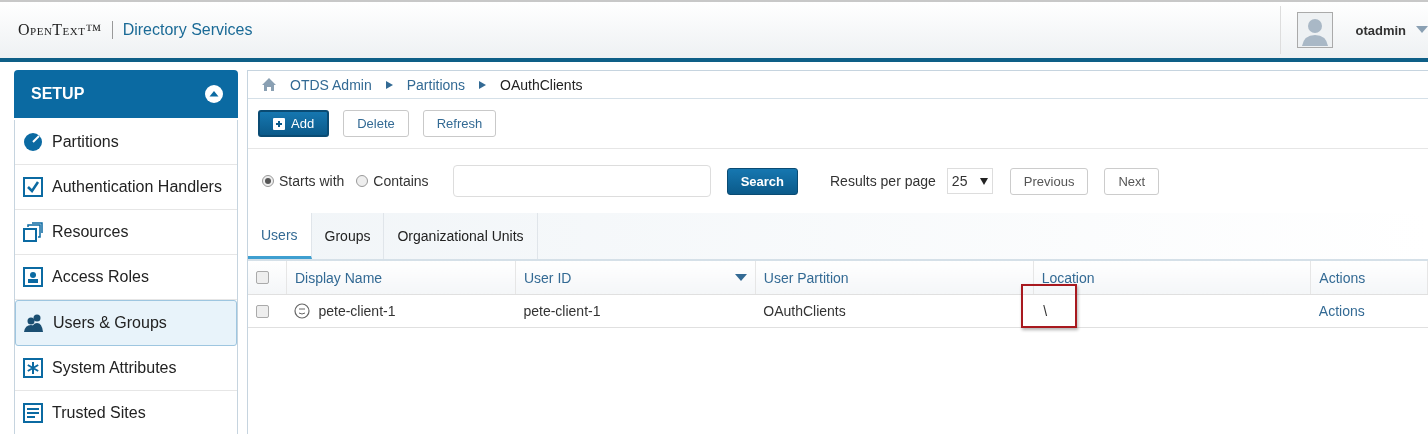  I want to click on table-cell-text: \, so click(1044, 311).